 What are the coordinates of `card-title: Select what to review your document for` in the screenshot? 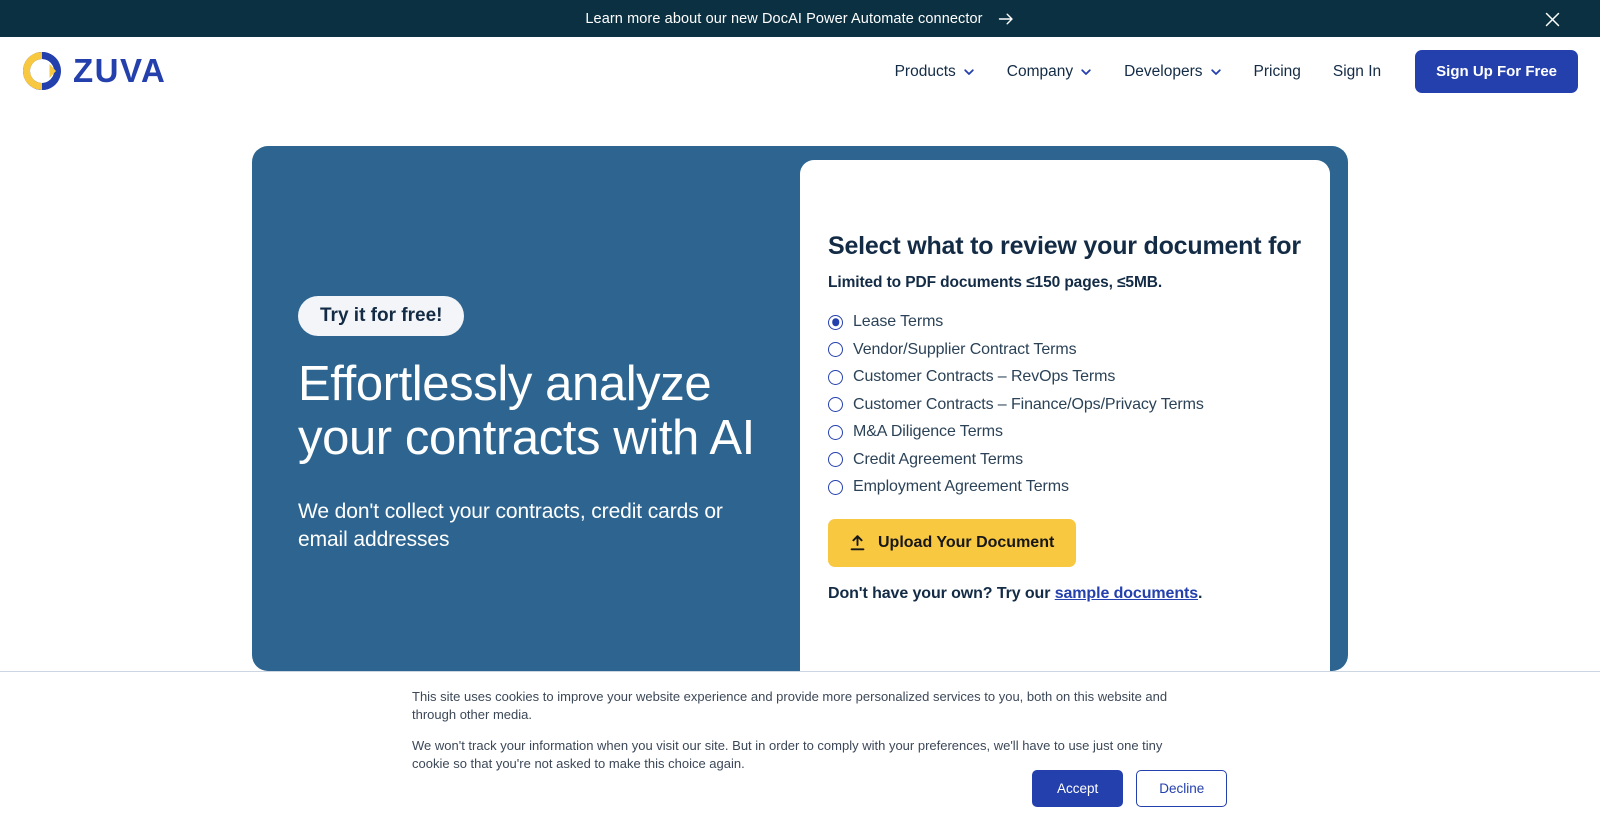 It's located at (1064, 246).